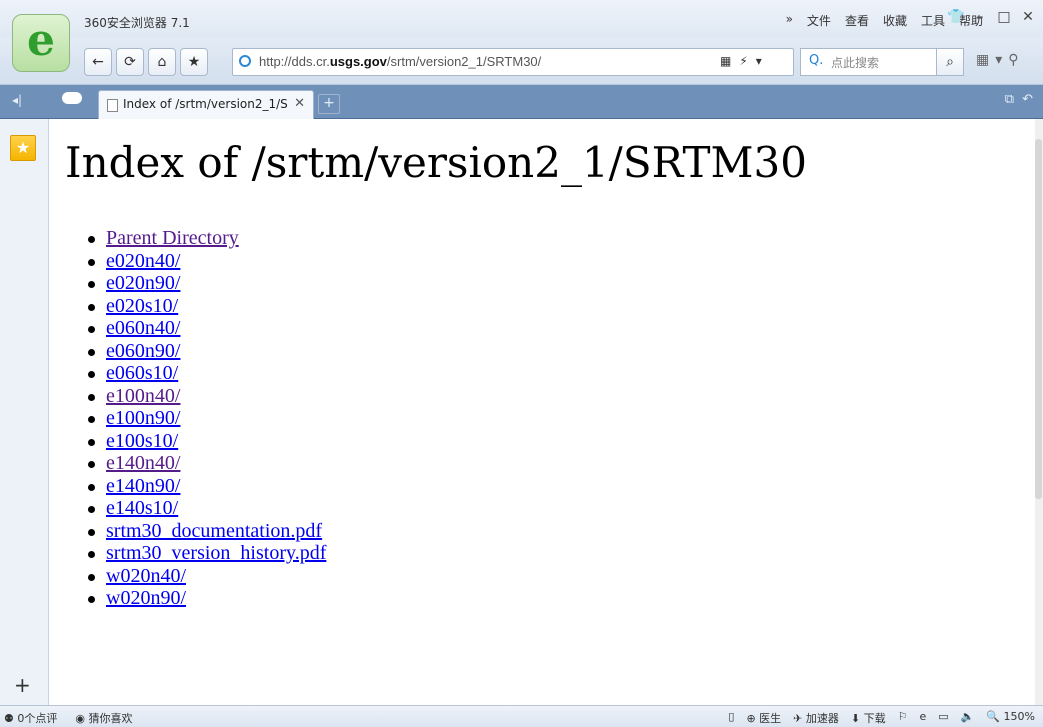 The image size is (1043, 727). I want to click on directory-entry-link: w020n40/, so click(146, 576).